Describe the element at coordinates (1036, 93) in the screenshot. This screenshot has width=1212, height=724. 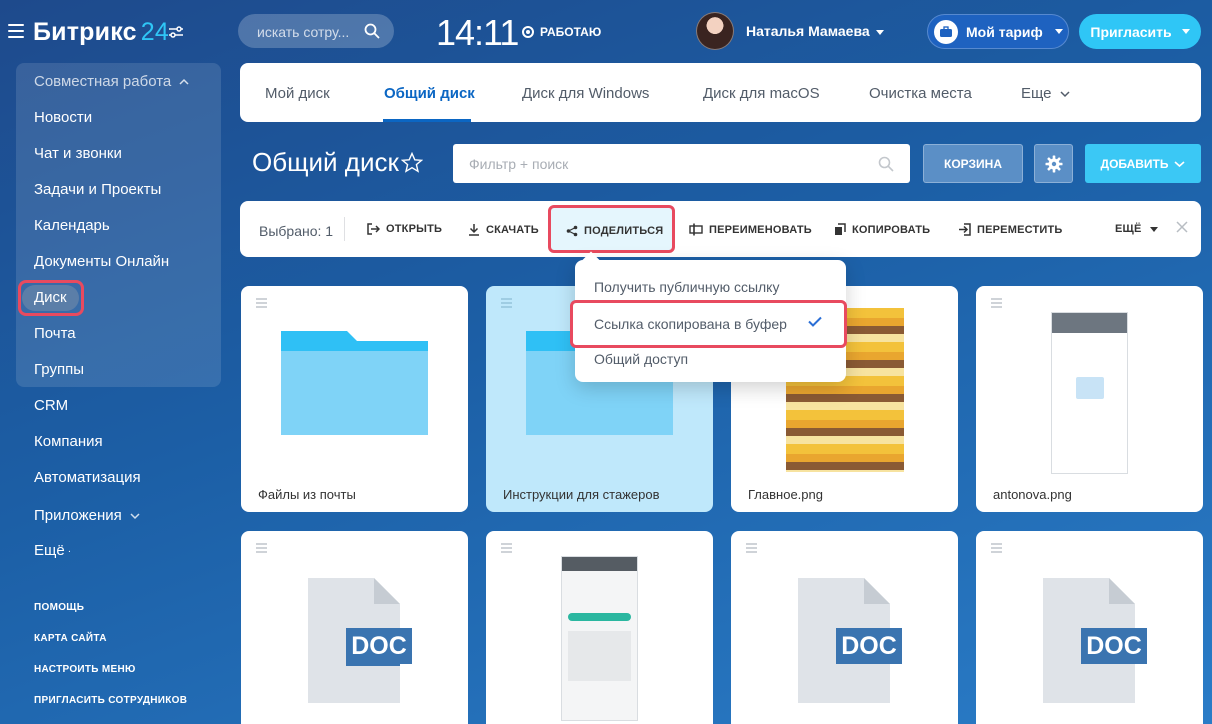
I see `tab-more-label: Еще` at that location.